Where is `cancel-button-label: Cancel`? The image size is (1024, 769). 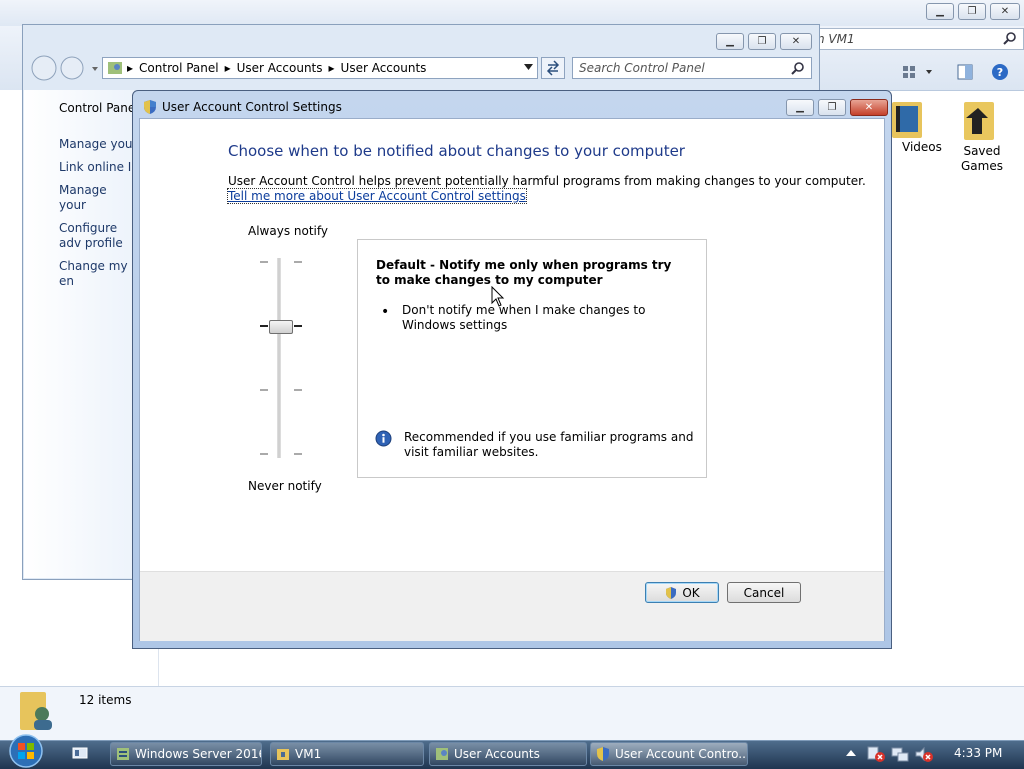 cancel-button-label: Cancel is located at coordinates (764, 592).